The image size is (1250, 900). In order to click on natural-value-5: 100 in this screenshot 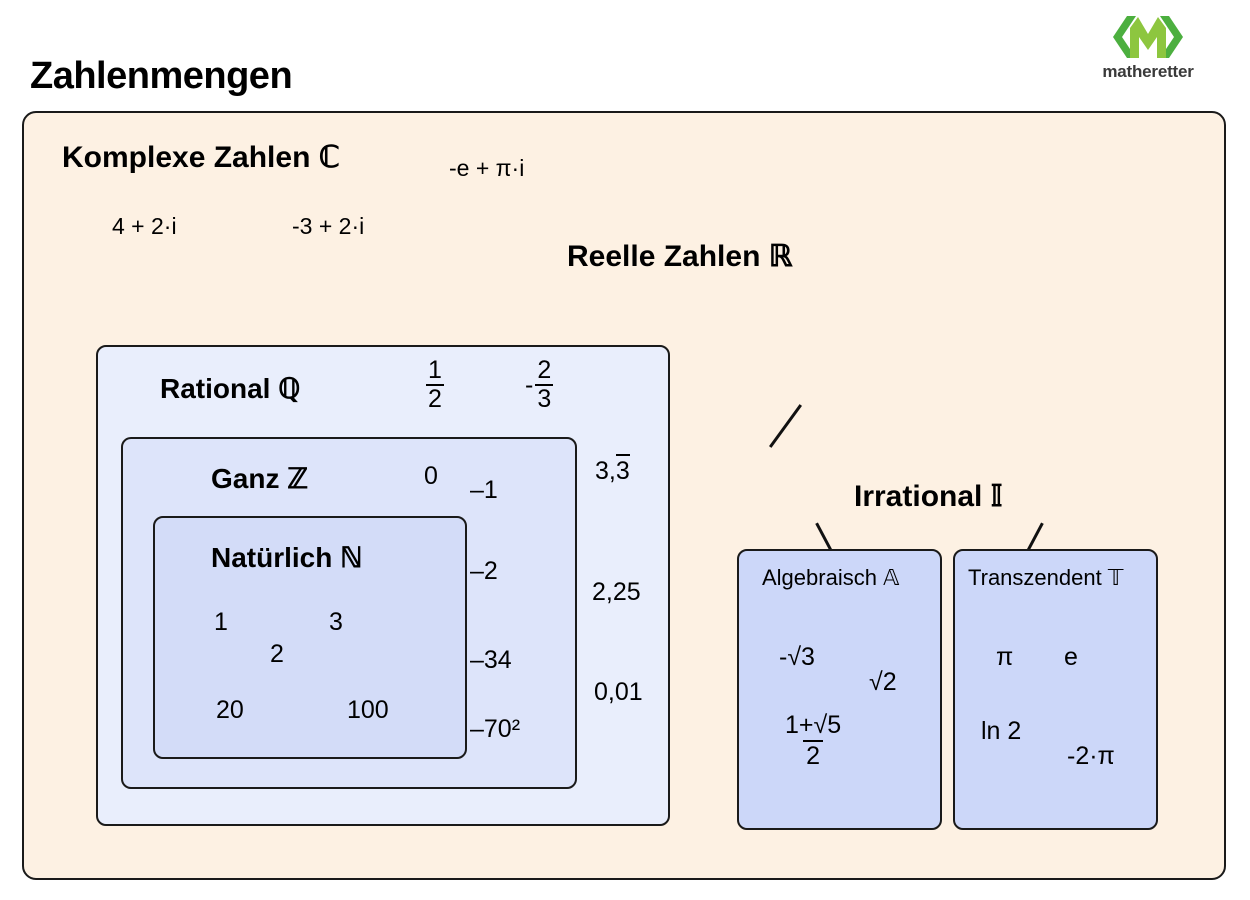, I will do `click(368, 710)`.